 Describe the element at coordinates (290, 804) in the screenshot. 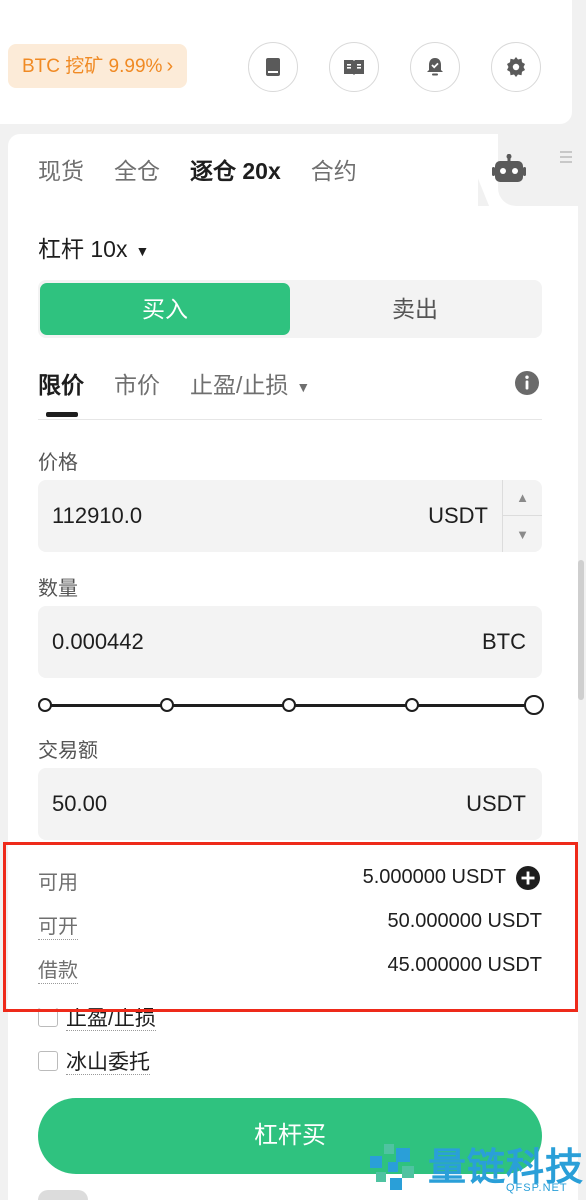

I see `amount-input: 50.00 USDT` at that location.